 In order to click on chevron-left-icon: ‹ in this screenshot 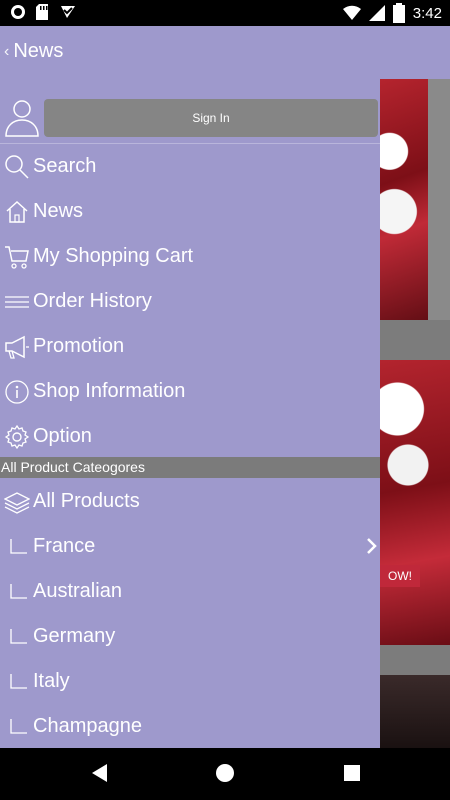, I will do `click(7, 51)`.